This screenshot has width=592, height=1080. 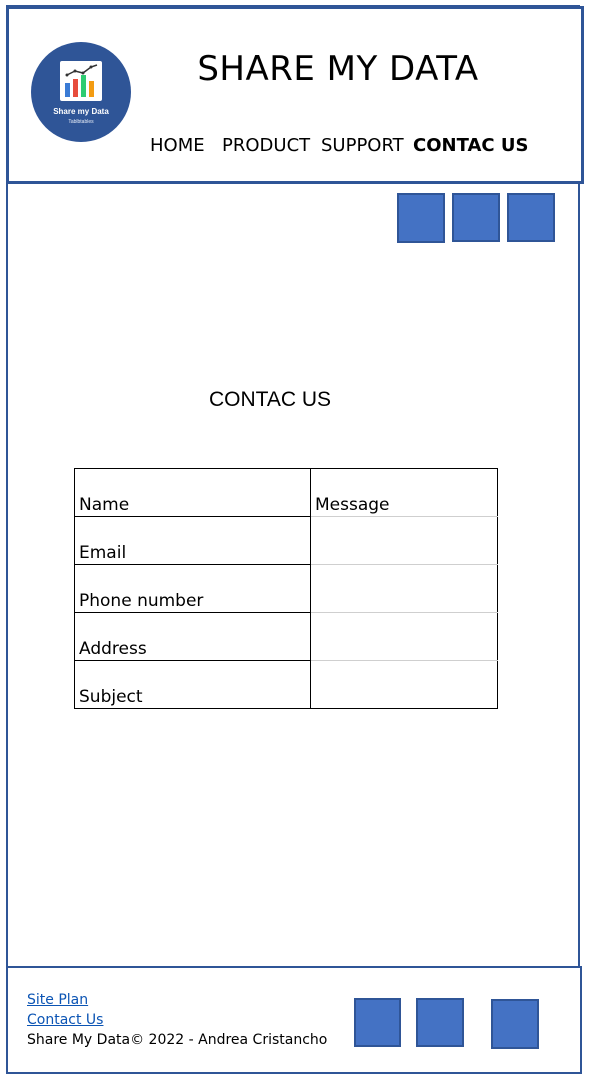 I want to click on phone-field: Phone number, so click(x=192, y=588).